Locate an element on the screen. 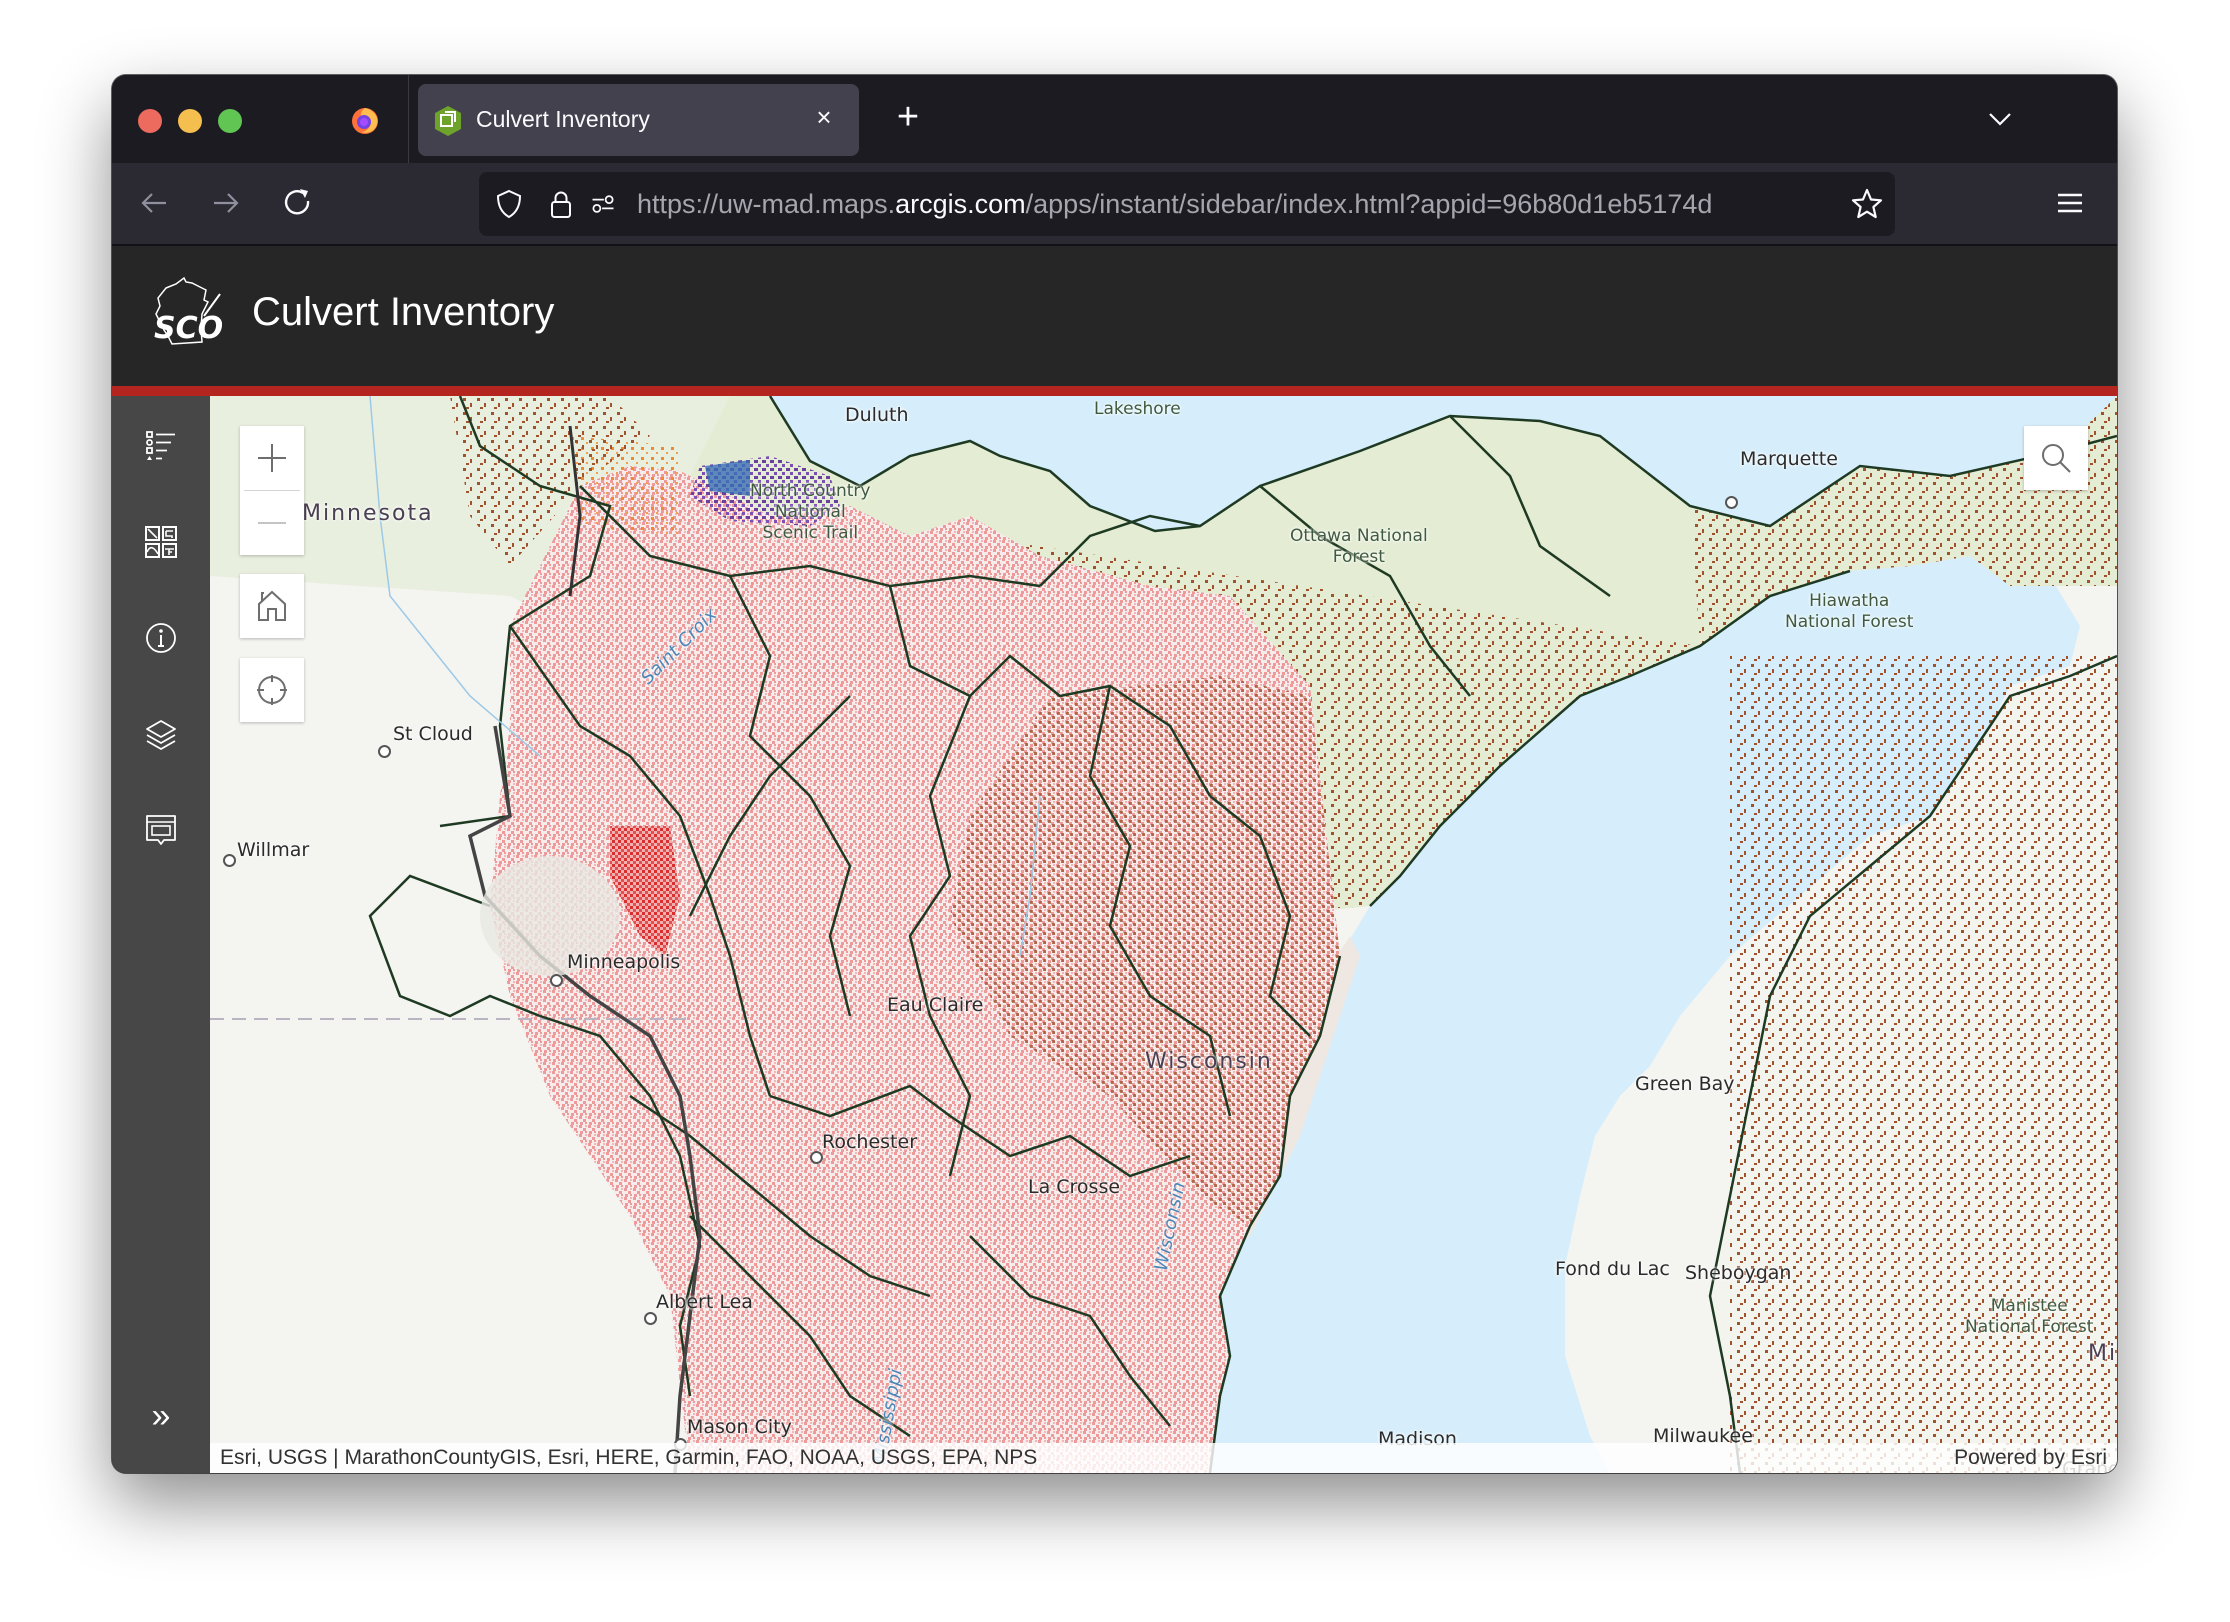  label-minnesota: Minnesota is located at coordinates (368, 513).